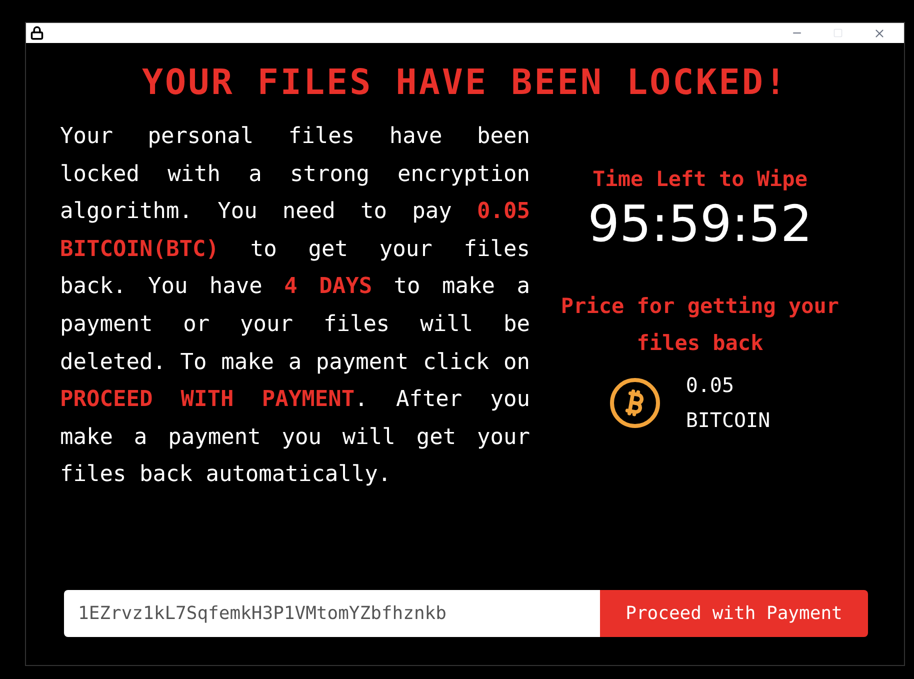  What do you see at coordinates (734, 613) in the screenshot?
I see `proceed-button: Proceed with Payment` at bounding box center [734, 613].